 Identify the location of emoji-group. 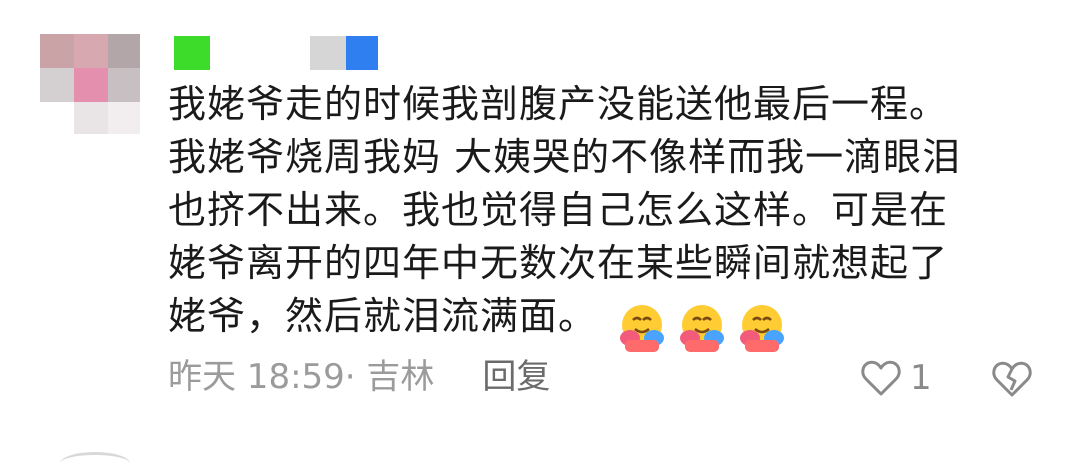
(705, 327).